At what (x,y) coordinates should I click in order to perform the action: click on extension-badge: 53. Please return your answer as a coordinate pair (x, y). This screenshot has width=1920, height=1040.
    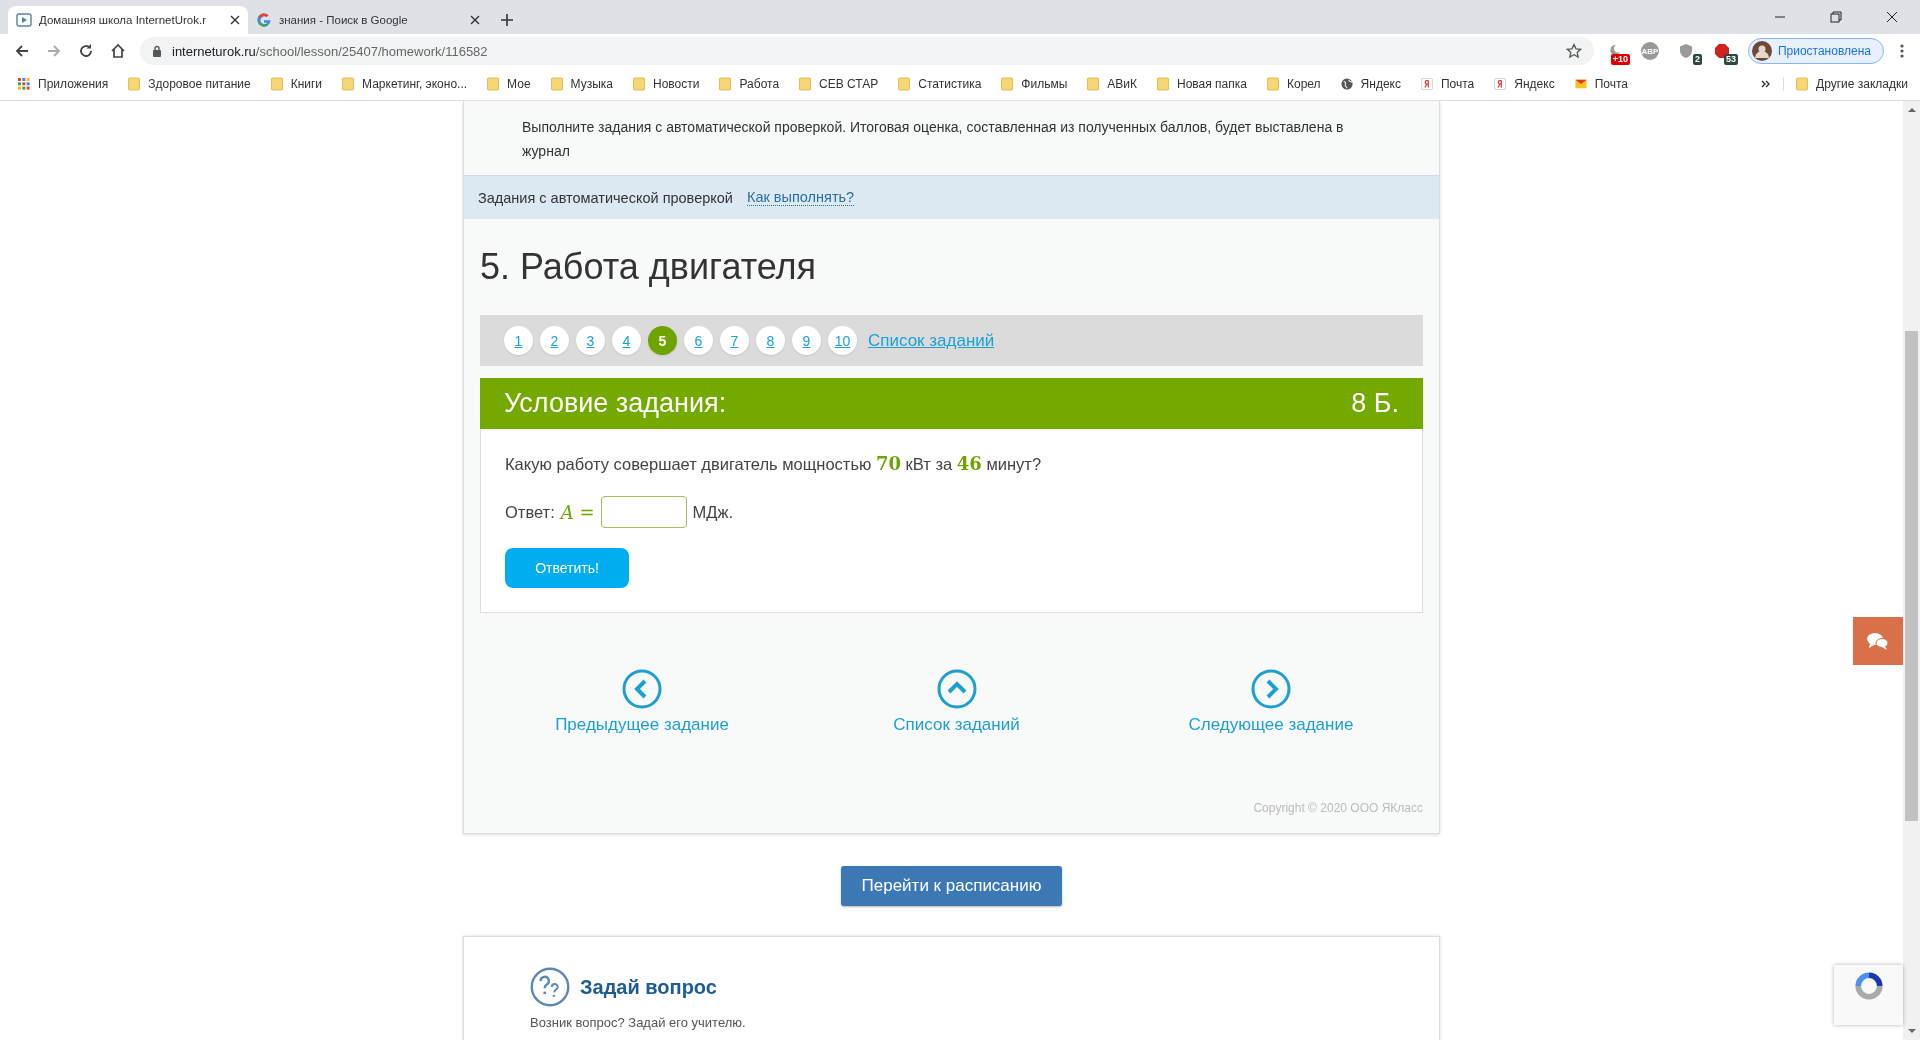
    Looking at the image, I should click on (1730, 59).